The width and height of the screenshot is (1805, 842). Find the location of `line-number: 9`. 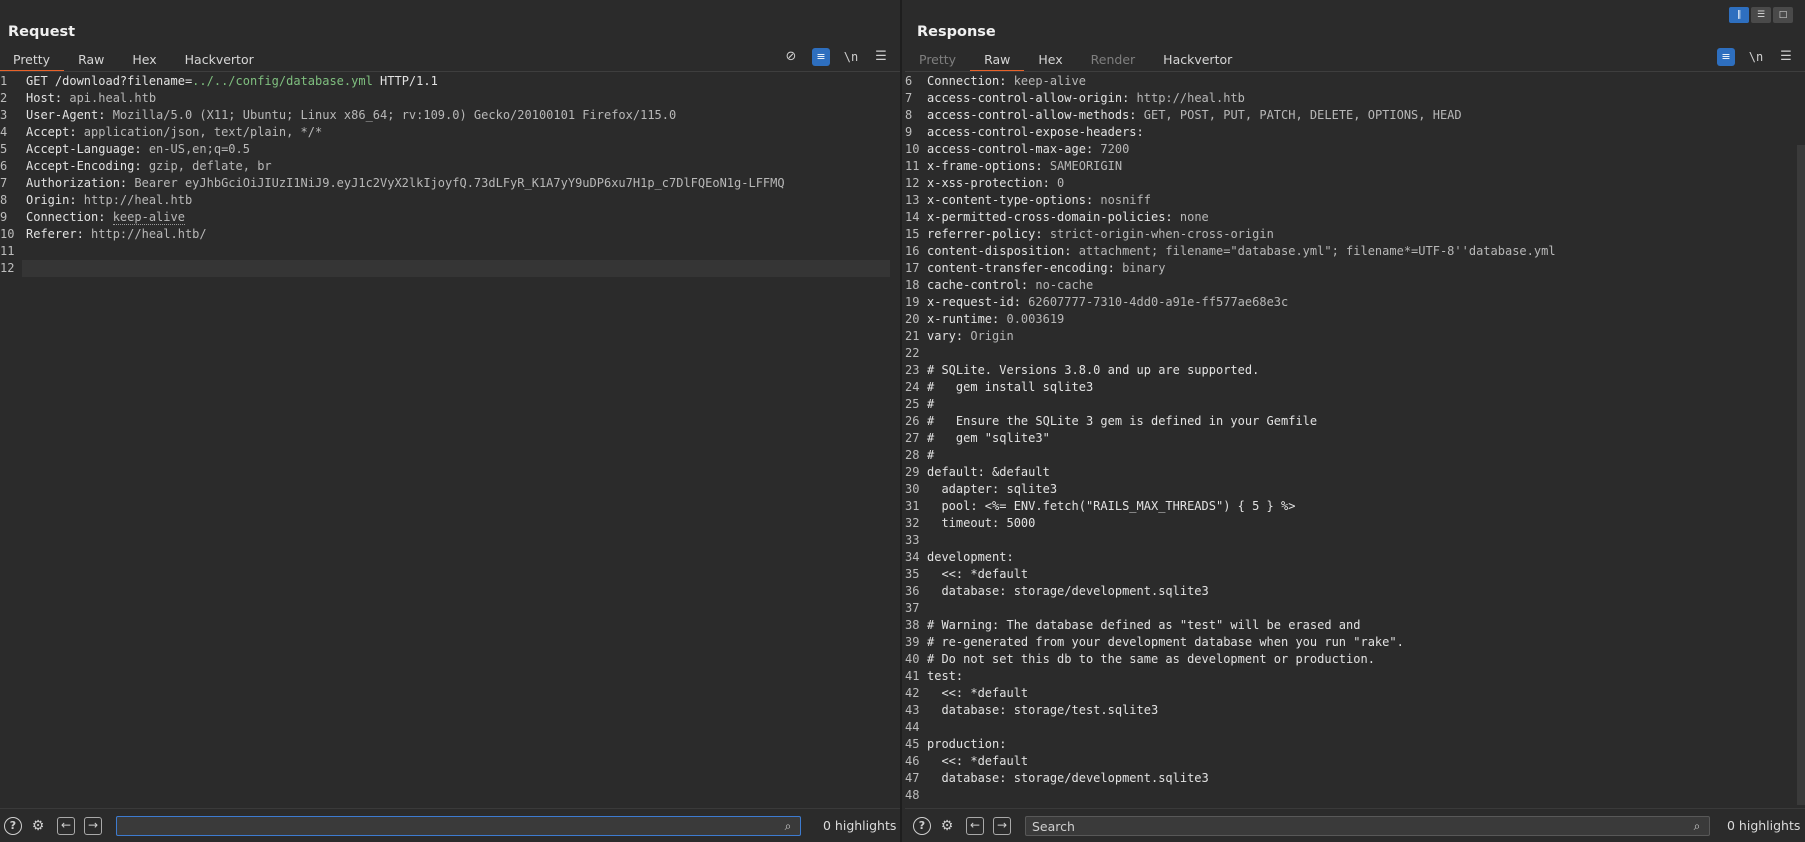

line-number: 9 is located at coordinates (909, 132).